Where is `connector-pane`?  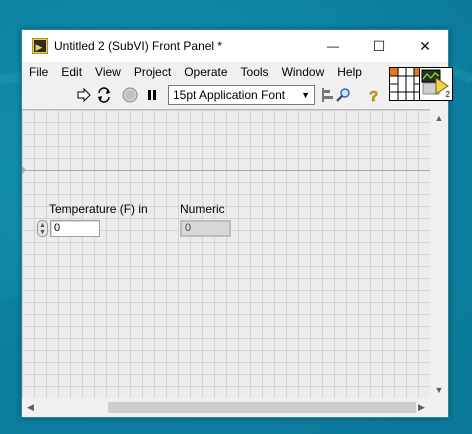
connector-pane is located at coordinates (406, 84).